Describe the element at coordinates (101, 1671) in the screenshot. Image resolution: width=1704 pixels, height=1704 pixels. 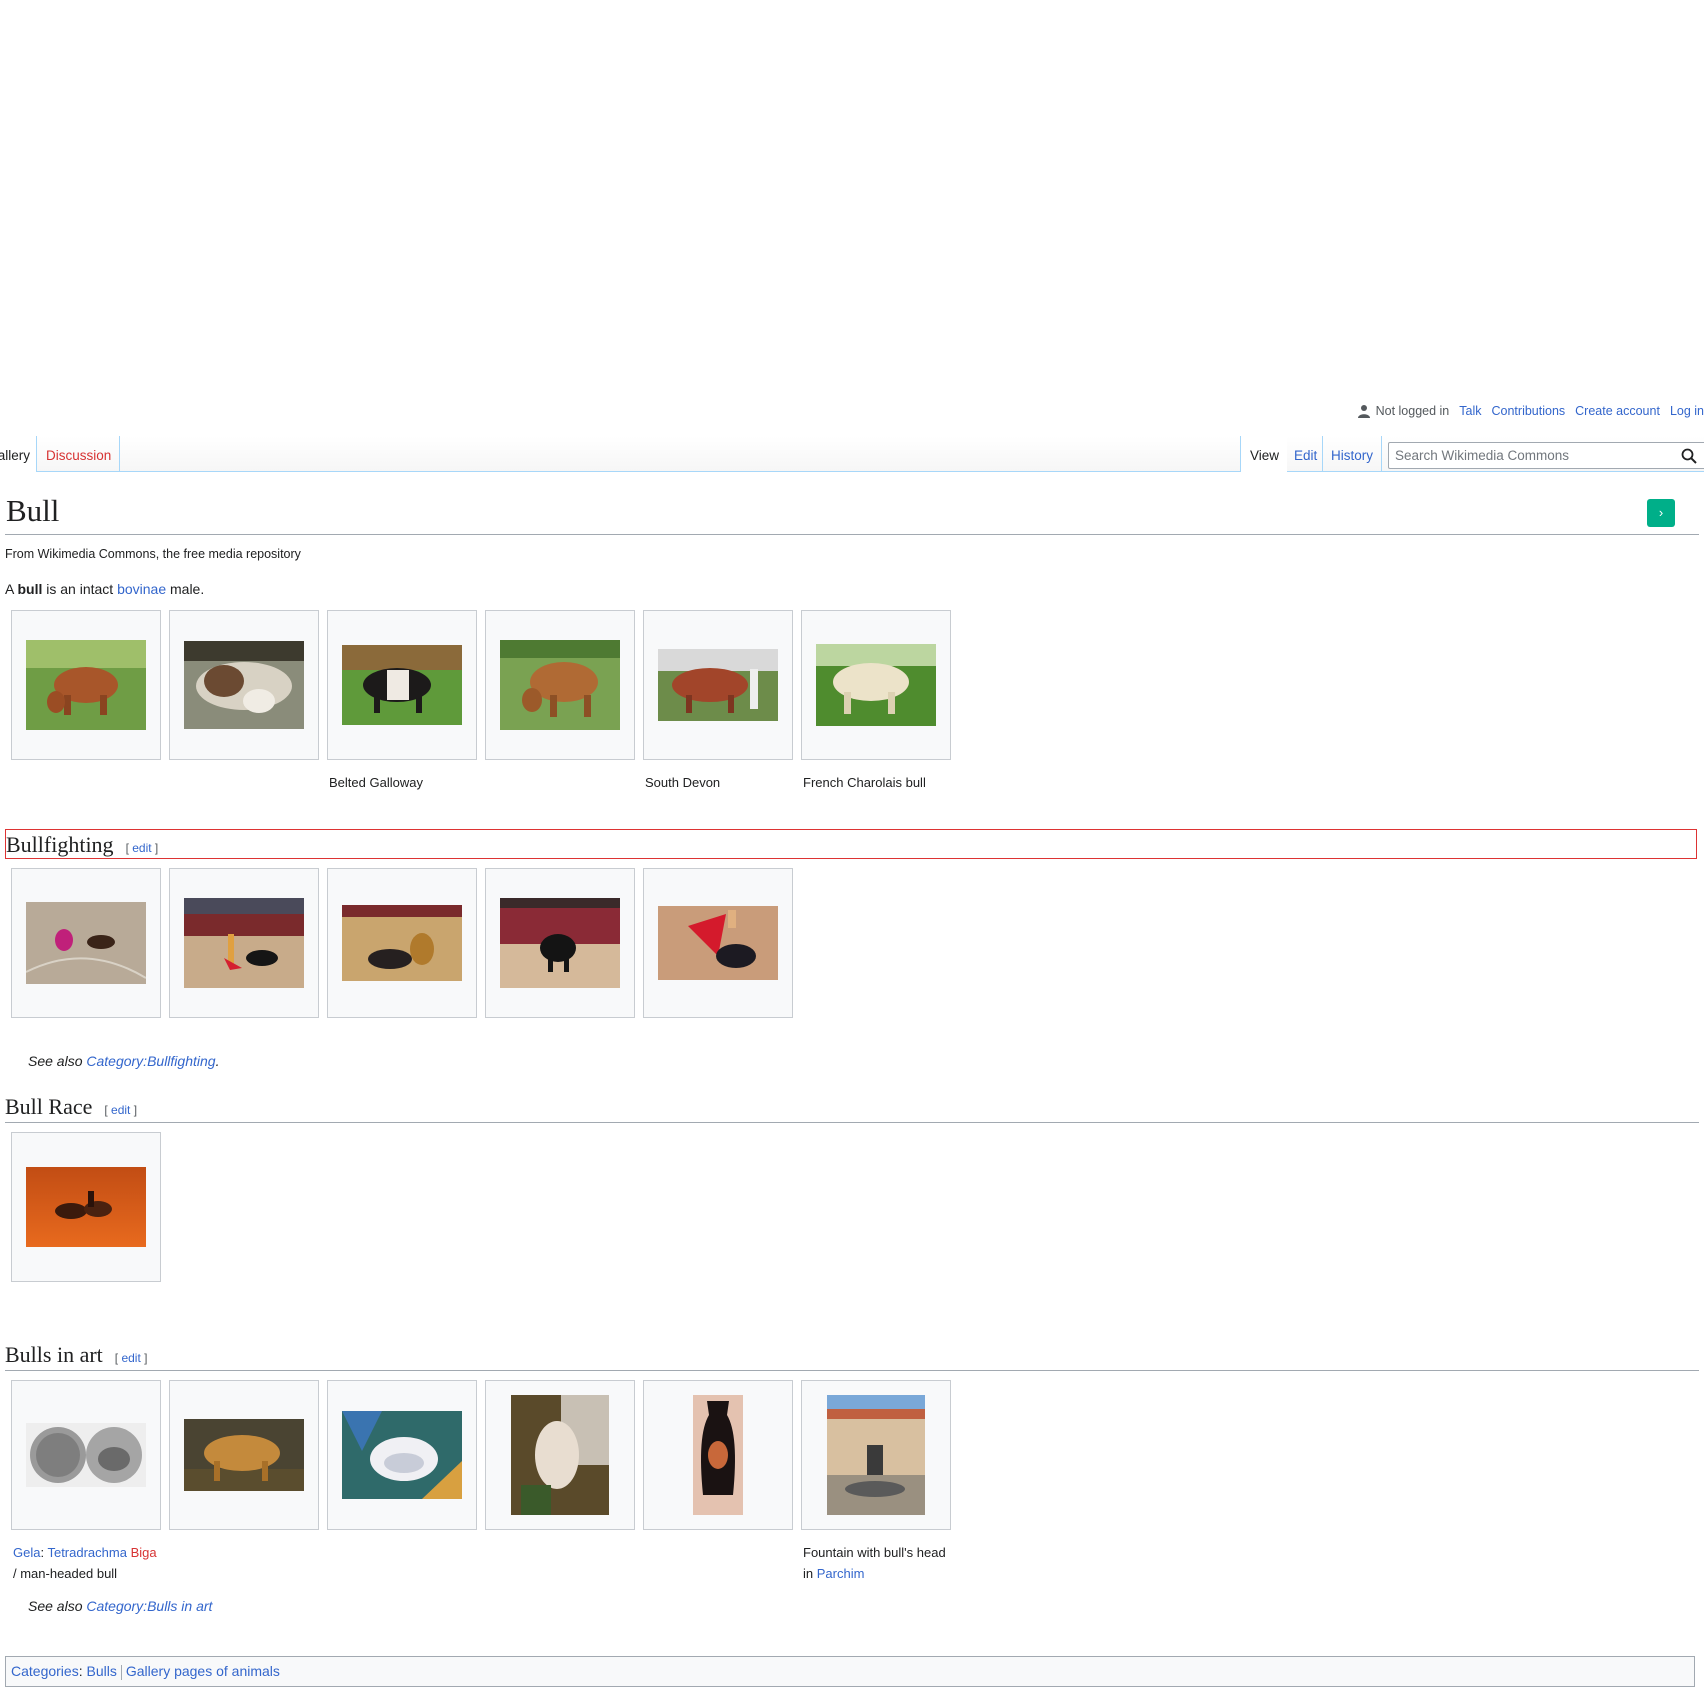
I see `category-bulls-link: Bulls` at that location.